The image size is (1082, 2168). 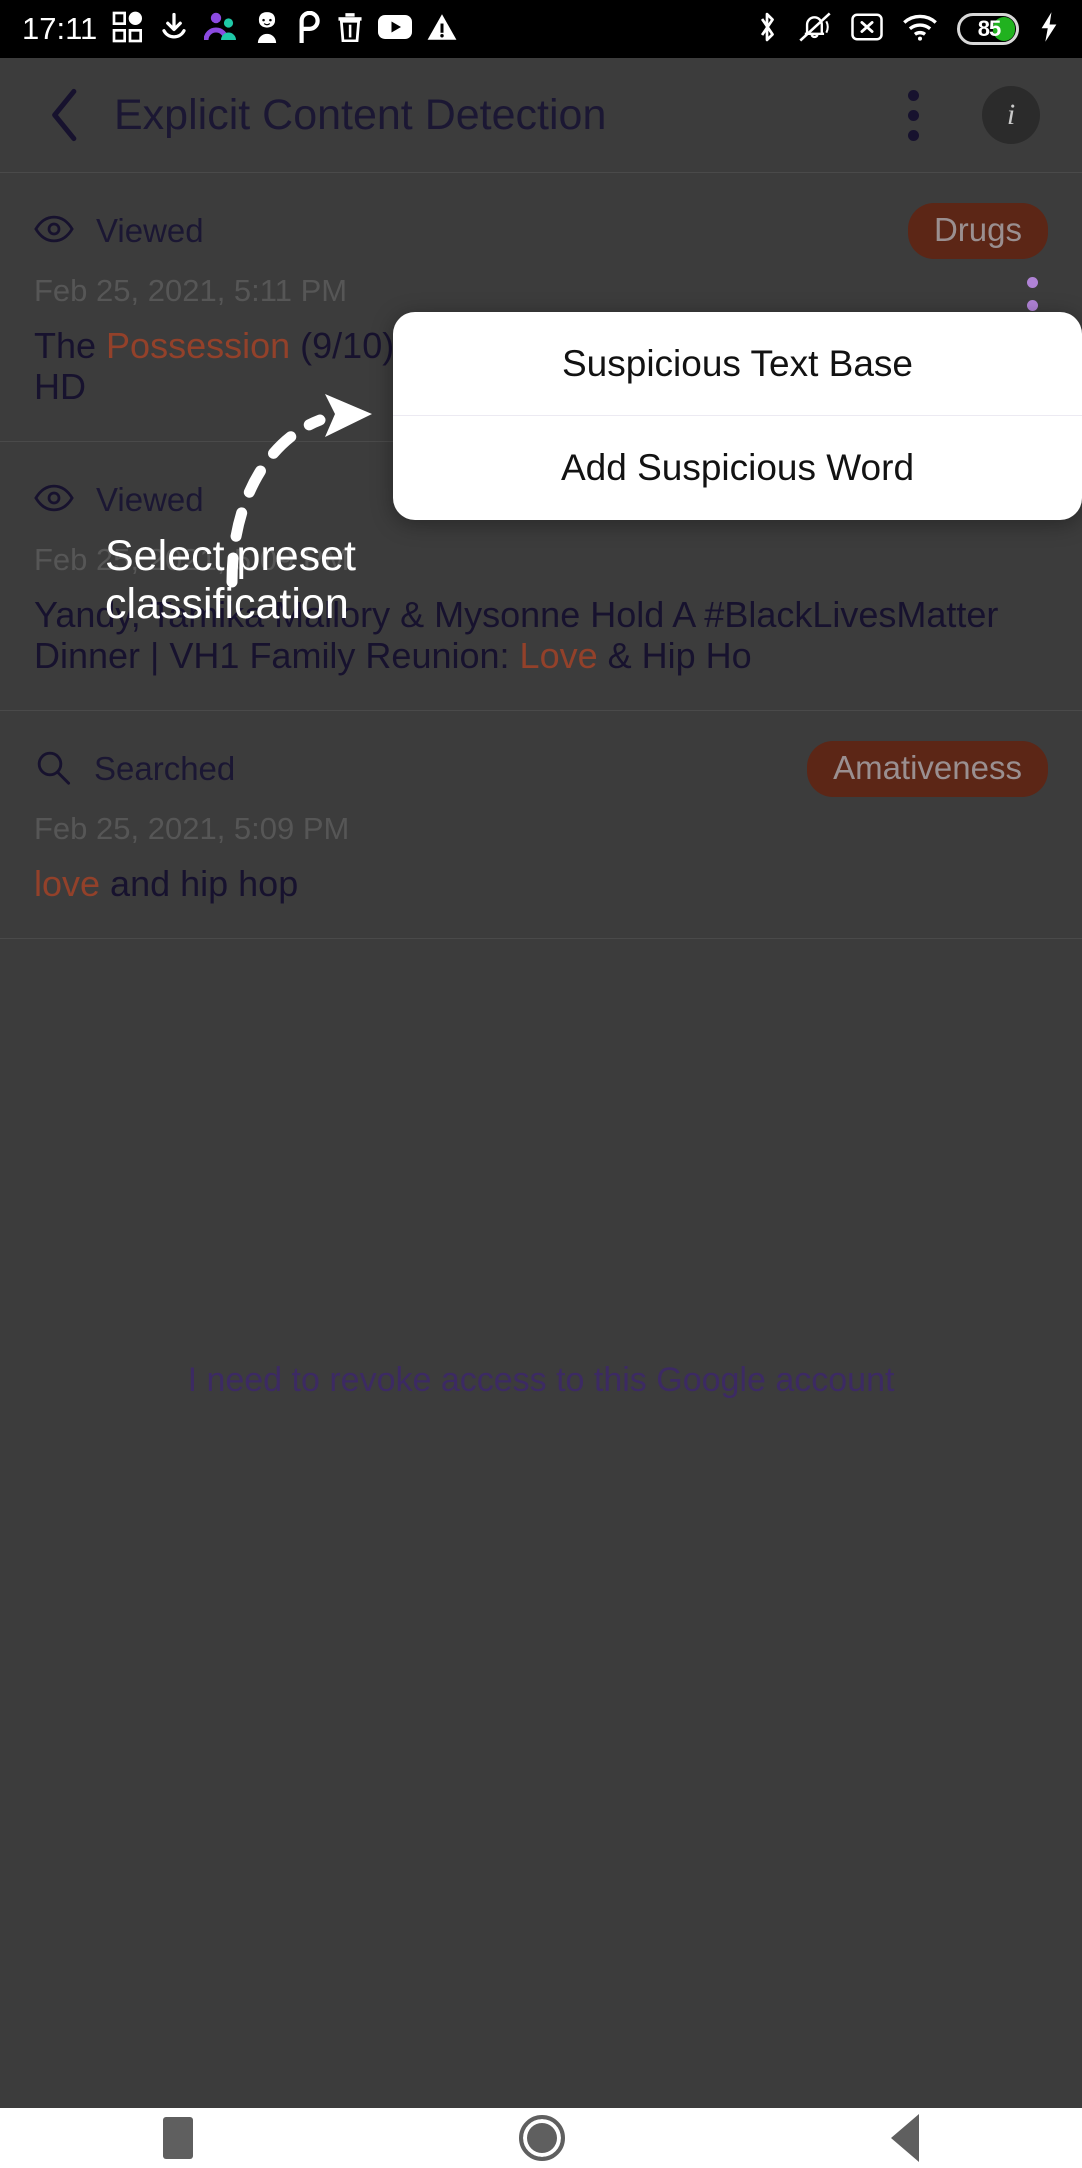 What do you see at coordinates (541, 231) in the screenshot?
I see `list-item-header: Viewed Drugs` at bounding box center [541, 231].